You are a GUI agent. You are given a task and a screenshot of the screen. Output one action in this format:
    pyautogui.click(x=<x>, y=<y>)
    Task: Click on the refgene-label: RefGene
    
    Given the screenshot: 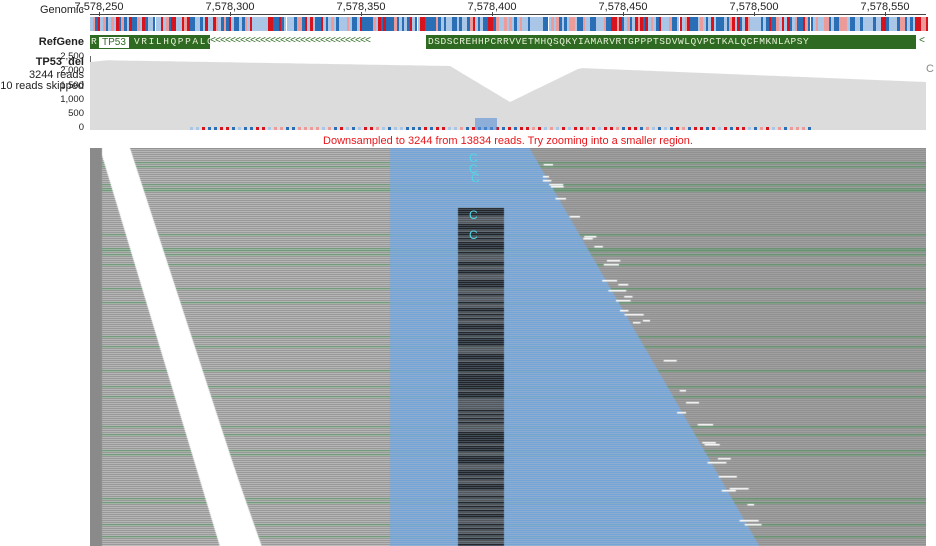 What is the action you would take?
    pyautogui.click(x=61, y=42)
    